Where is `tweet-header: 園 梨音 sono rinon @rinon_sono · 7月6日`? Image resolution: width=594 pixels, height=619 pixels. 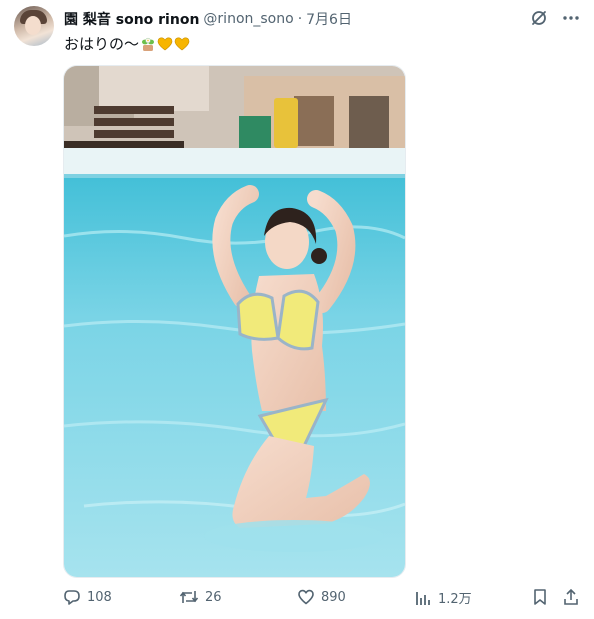 tweet-header: 園 梨音 sono rinon @rinon_sono · 7月6日 is located at coordinates (208, 19).